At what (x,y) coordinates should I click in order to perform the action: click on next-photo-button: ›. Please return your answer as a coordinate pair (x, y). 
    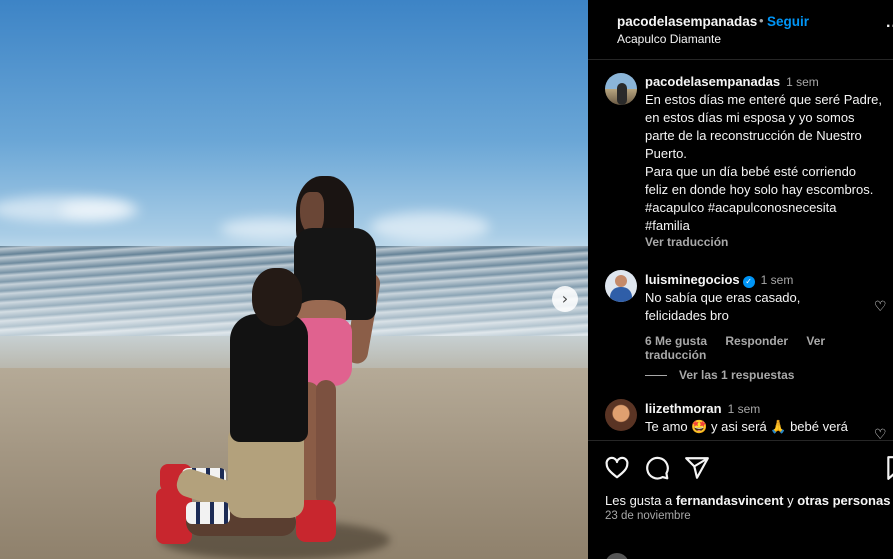
    Looking at the image, I should click on (565, 299).